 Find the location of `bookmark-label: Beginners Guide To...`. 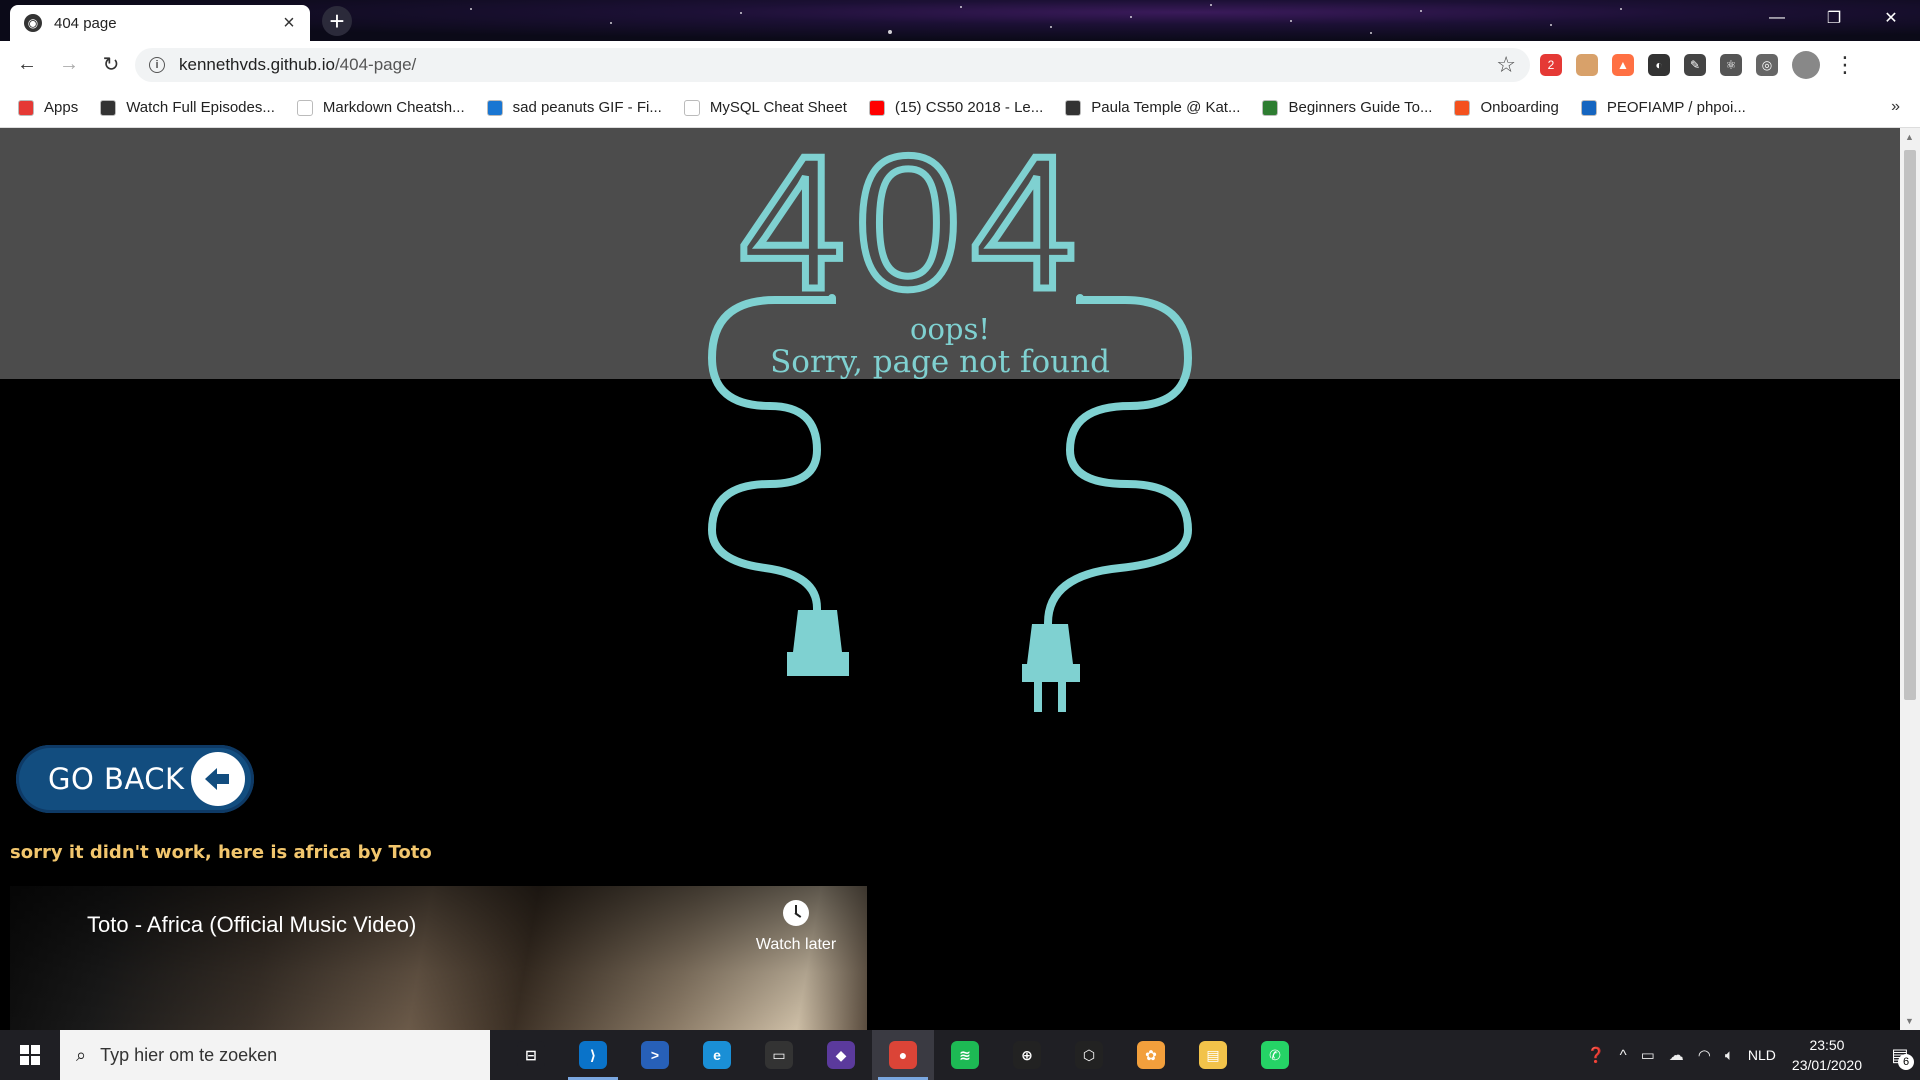

bookmark-label: Beginners Guide To... is located at coordinates (1360, 107).